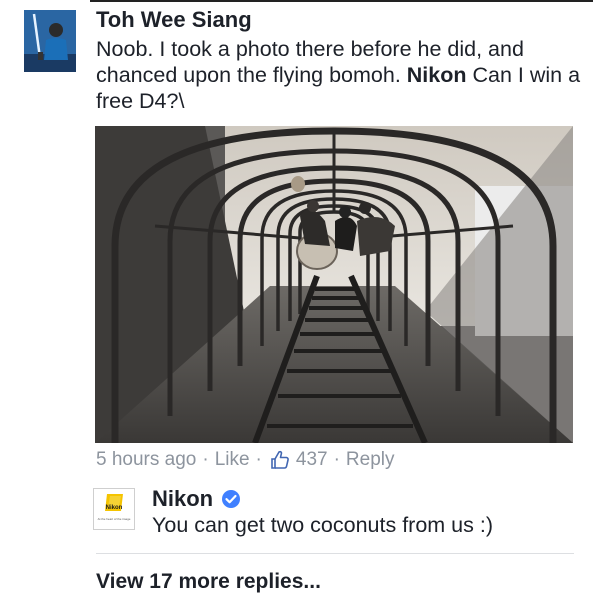 The height and width of the screenshot is (608, 593). What do you see at coordinates (322, 525) in the screenshot?
I see `reply-text: You can get two coconuts from us :)` at bounding box center [322, 525].